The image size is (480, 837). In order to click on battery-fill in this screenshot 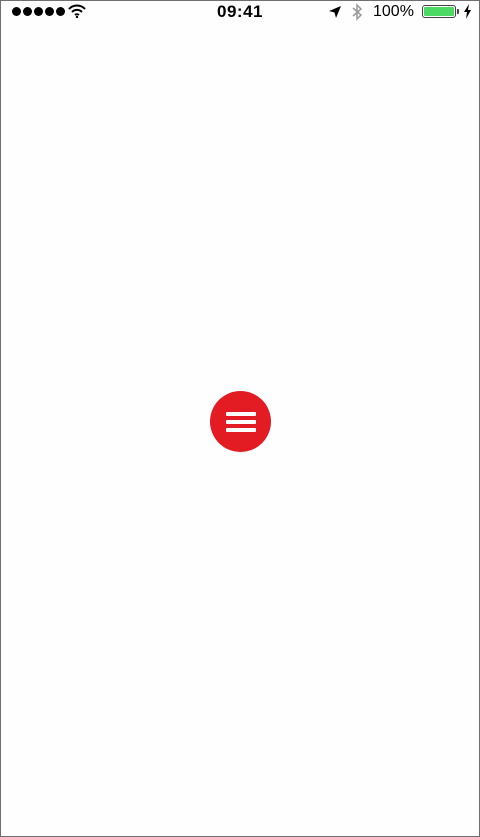, I will do `click(439, 11)`.